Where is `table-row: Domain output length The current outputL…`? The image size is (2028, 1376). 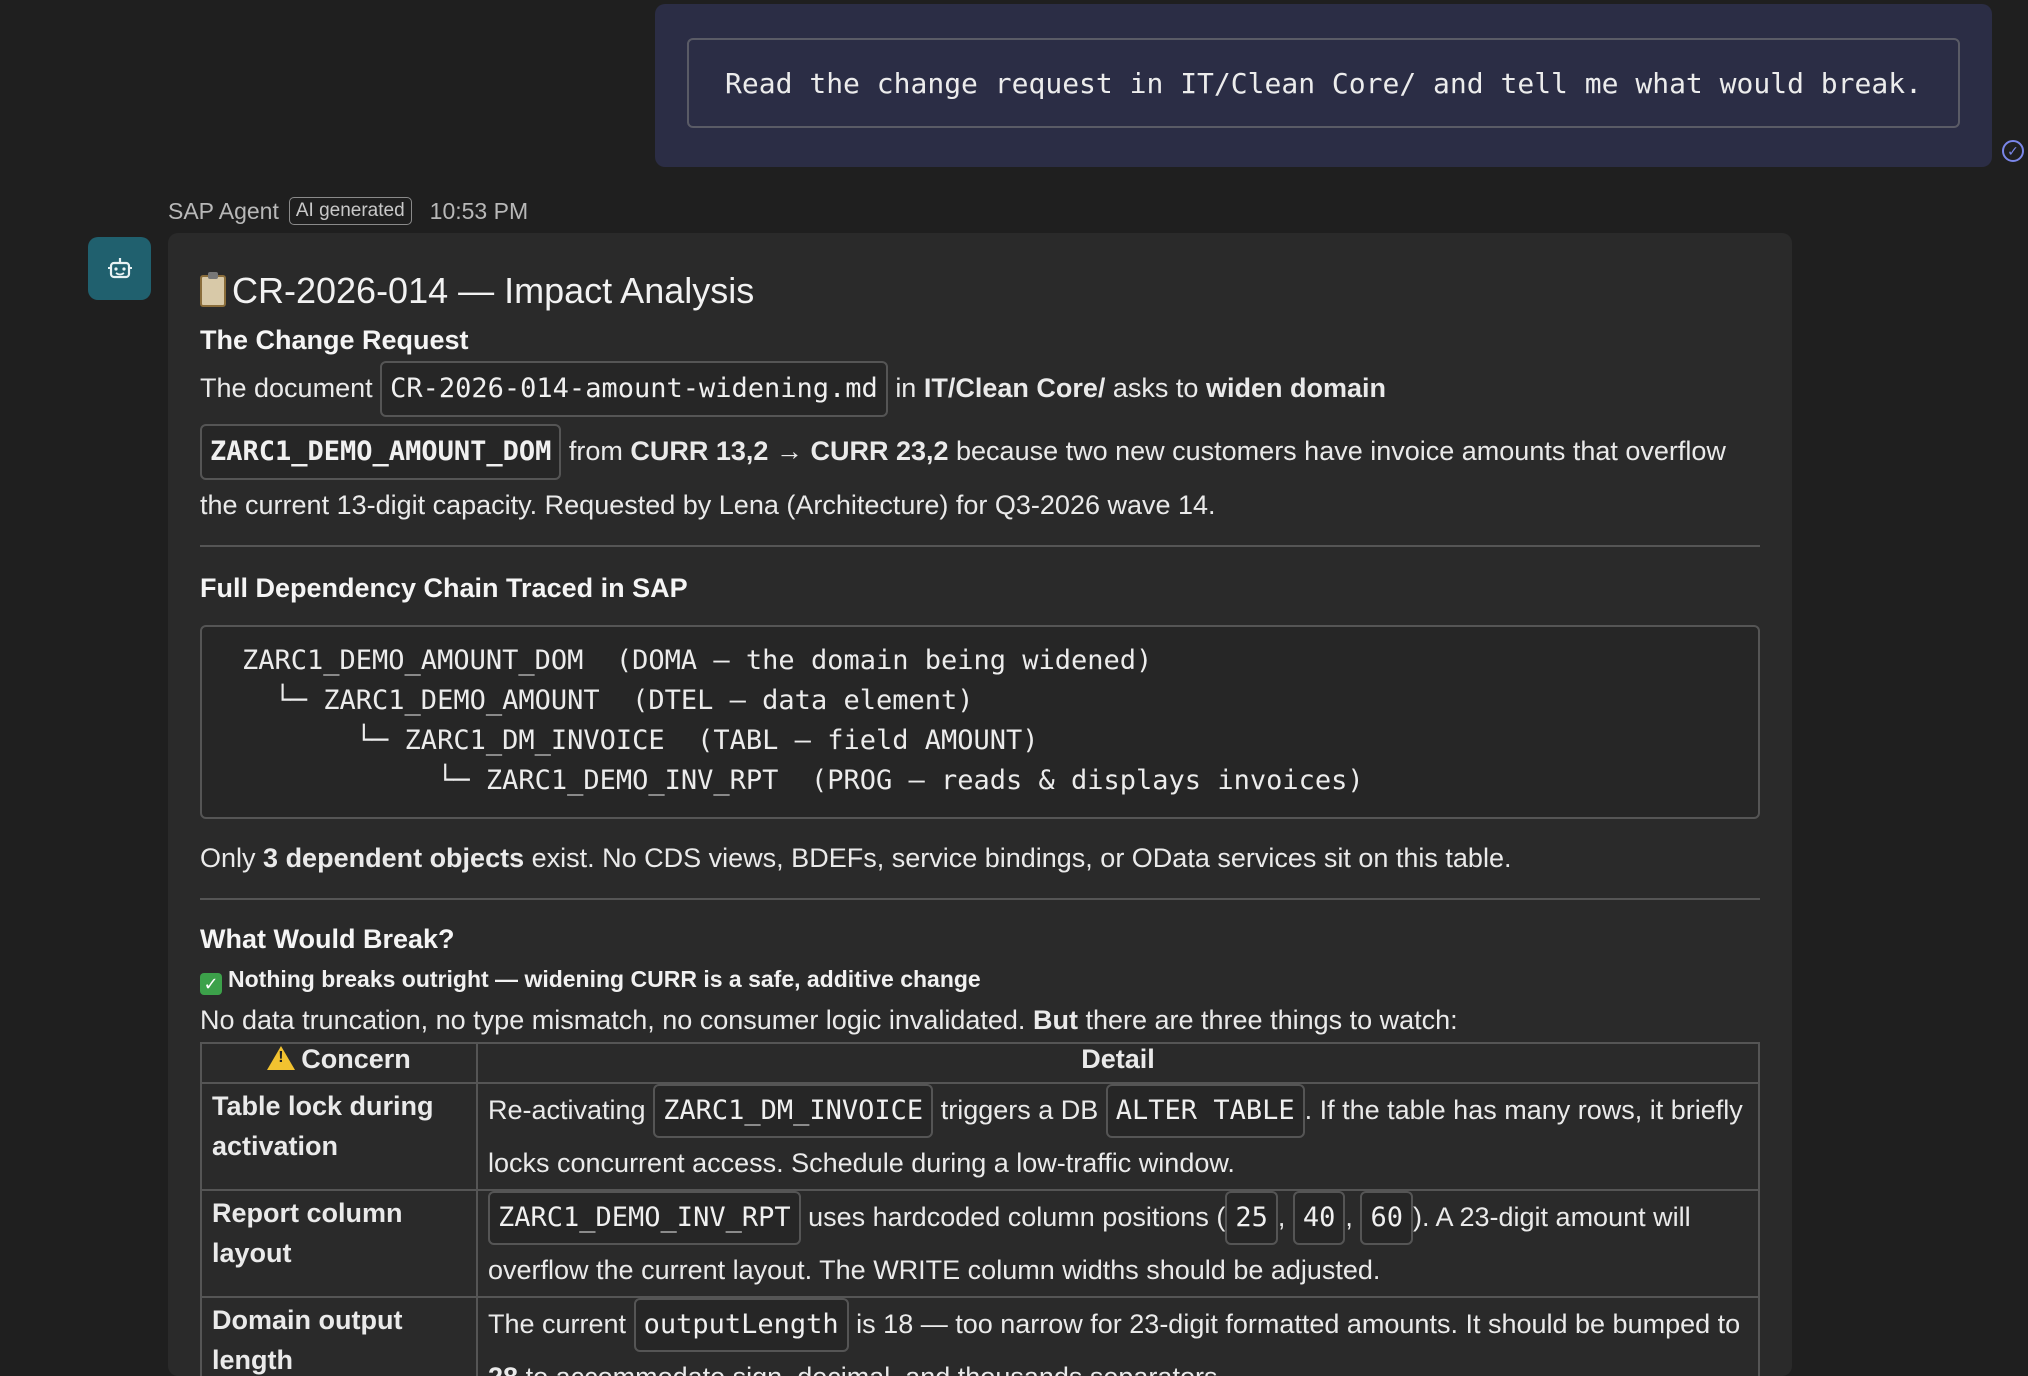
table-row: Domain output length The current outputL… is located at coordinates (980, 1336).